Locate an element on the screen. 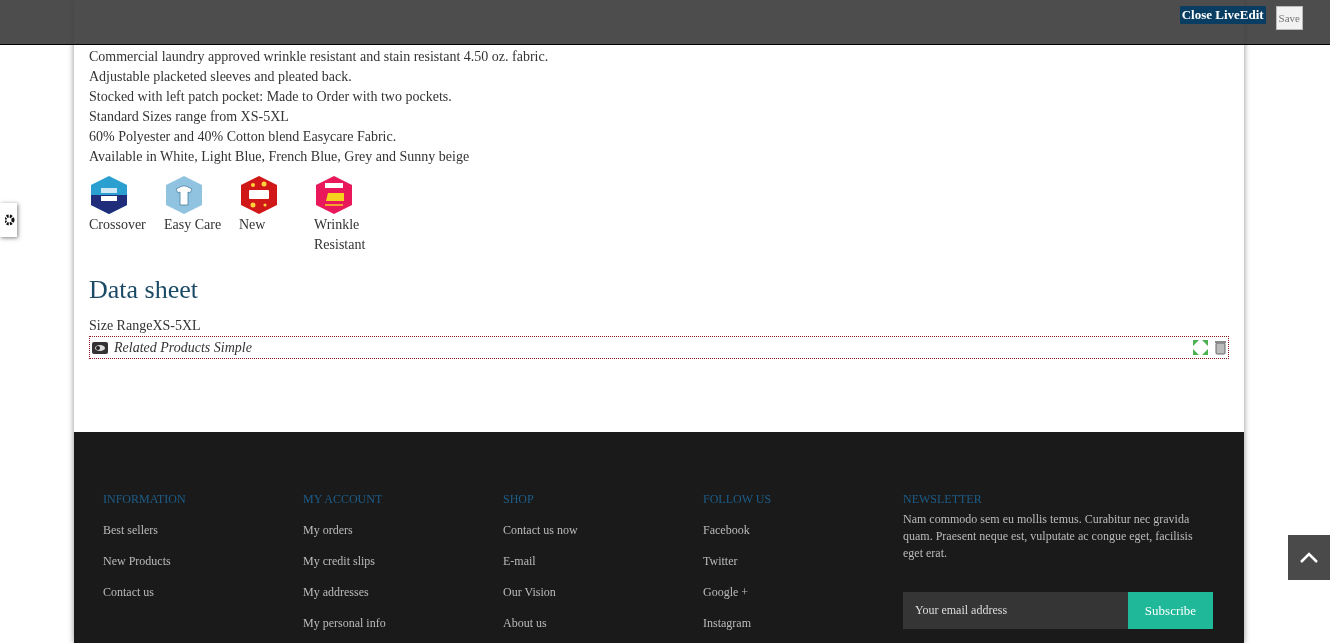 The width and height of the screenshot is (1330, 643). spec-value: XS-5XL is located at coordinates (176, 326).